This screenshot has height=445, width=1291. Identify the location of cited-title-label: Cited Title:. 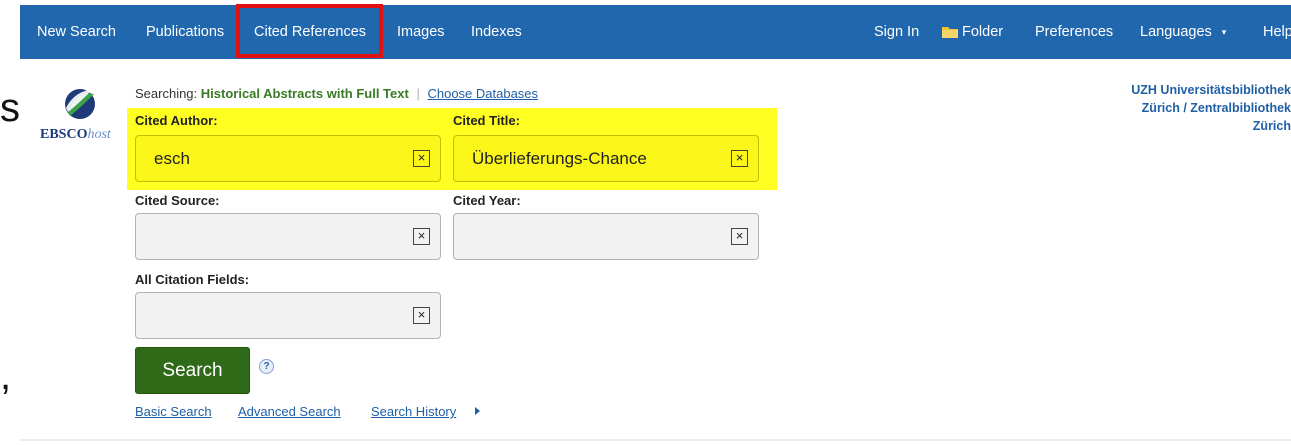
(486, 120).